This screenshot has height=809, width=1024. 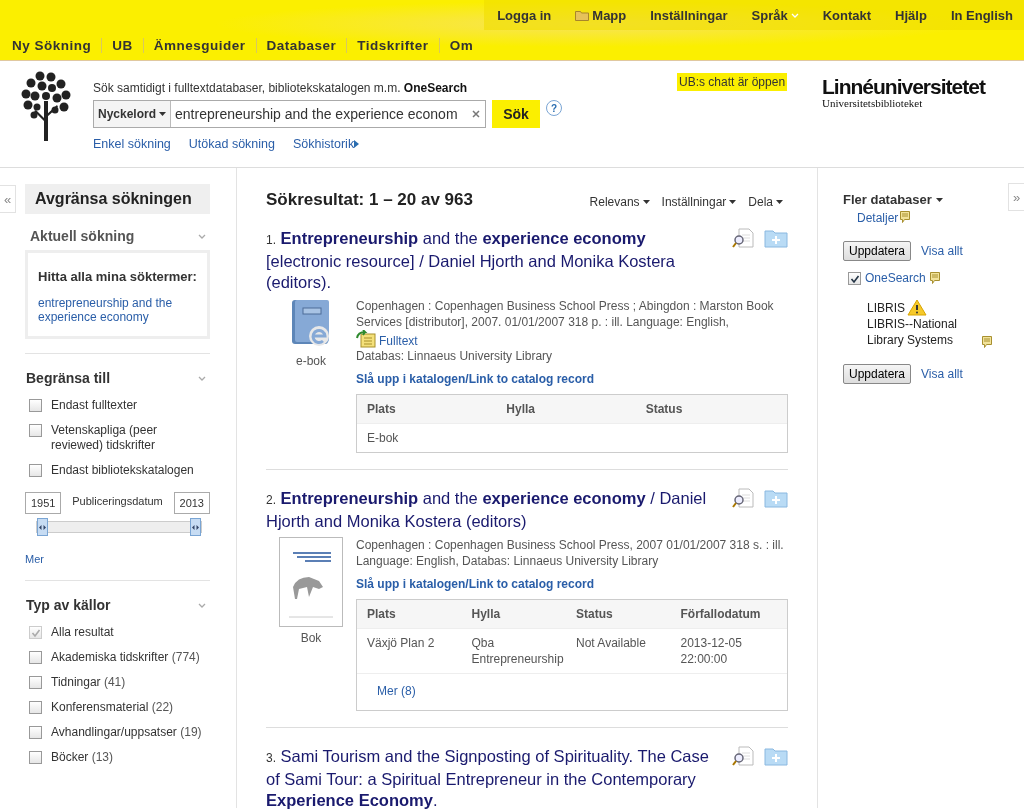 What do you see at coordinates (521, 409) in the screenshot?
I see `column-header: Hylla` at bounding box center [521, 409].